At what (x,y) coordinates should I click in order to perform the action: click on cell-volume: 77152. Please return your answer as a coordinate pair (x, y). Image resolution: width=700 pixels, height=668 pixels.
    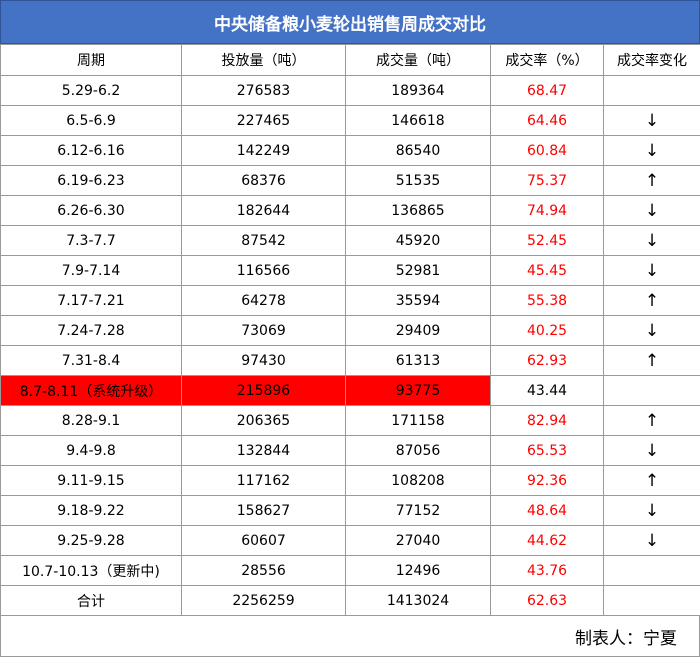
    Looking at the image, I should click on (418, 510).